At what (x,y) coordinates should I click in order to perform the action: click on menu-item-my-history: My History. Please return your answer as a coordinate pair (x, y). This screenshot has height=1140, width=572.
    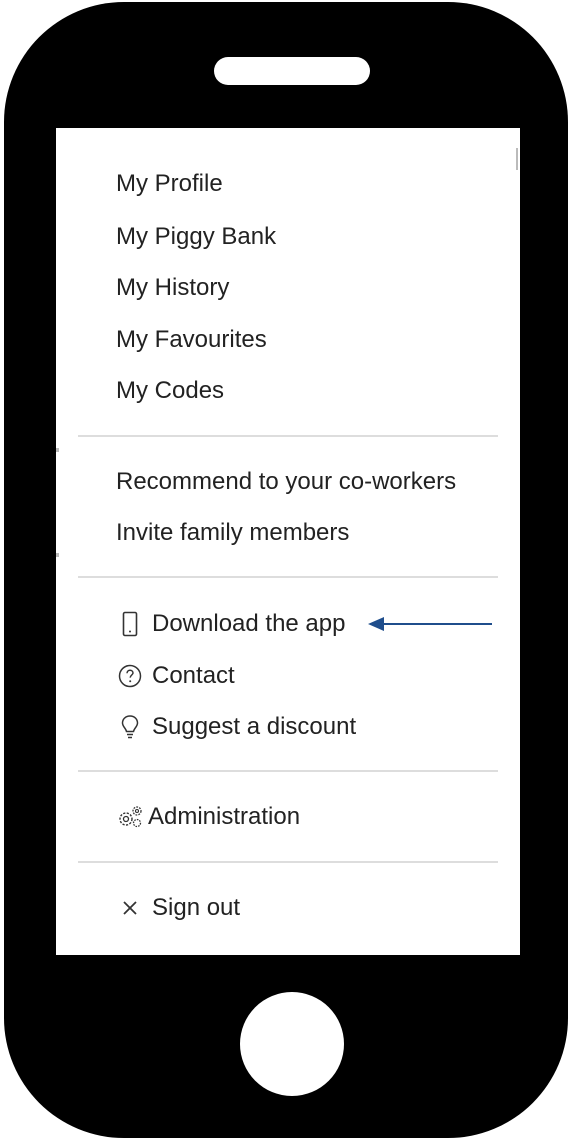
    Looking at the image, I should click on (172, 288).